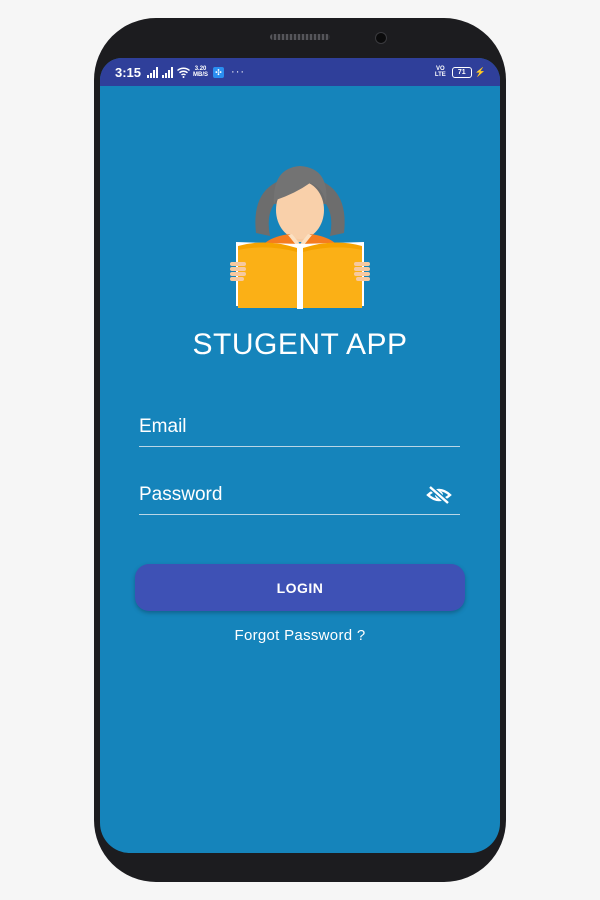 The width and height of the screenshot is (600, 900). I want to click on battery-level: 71, so click(461, 72).